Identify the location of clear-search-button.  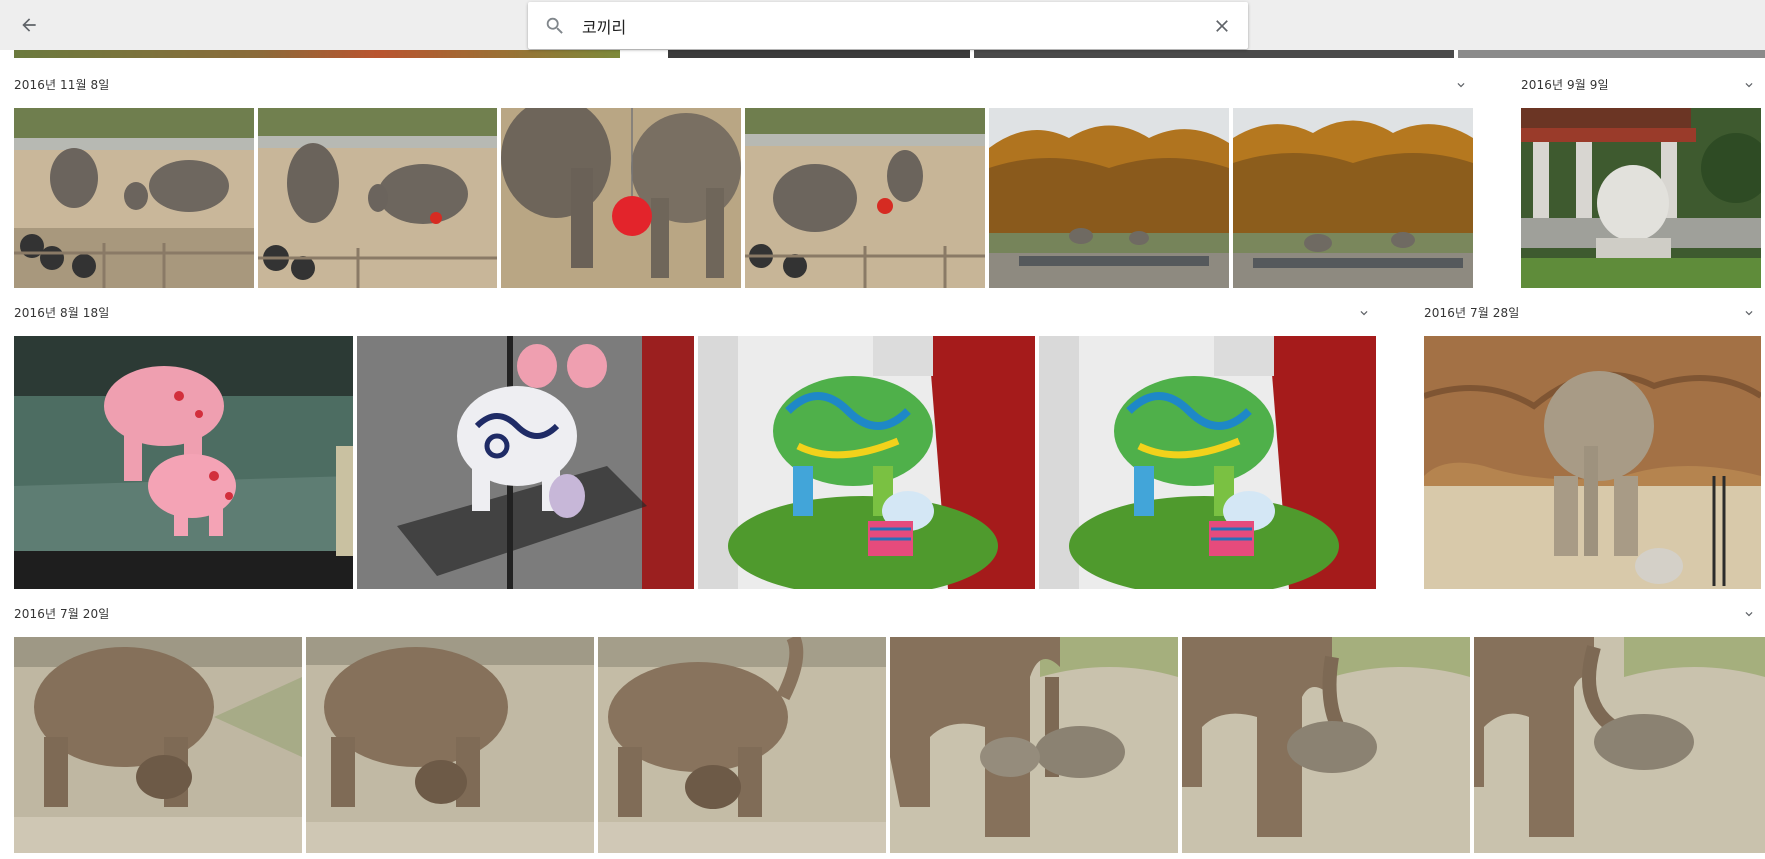
(1222, 26).